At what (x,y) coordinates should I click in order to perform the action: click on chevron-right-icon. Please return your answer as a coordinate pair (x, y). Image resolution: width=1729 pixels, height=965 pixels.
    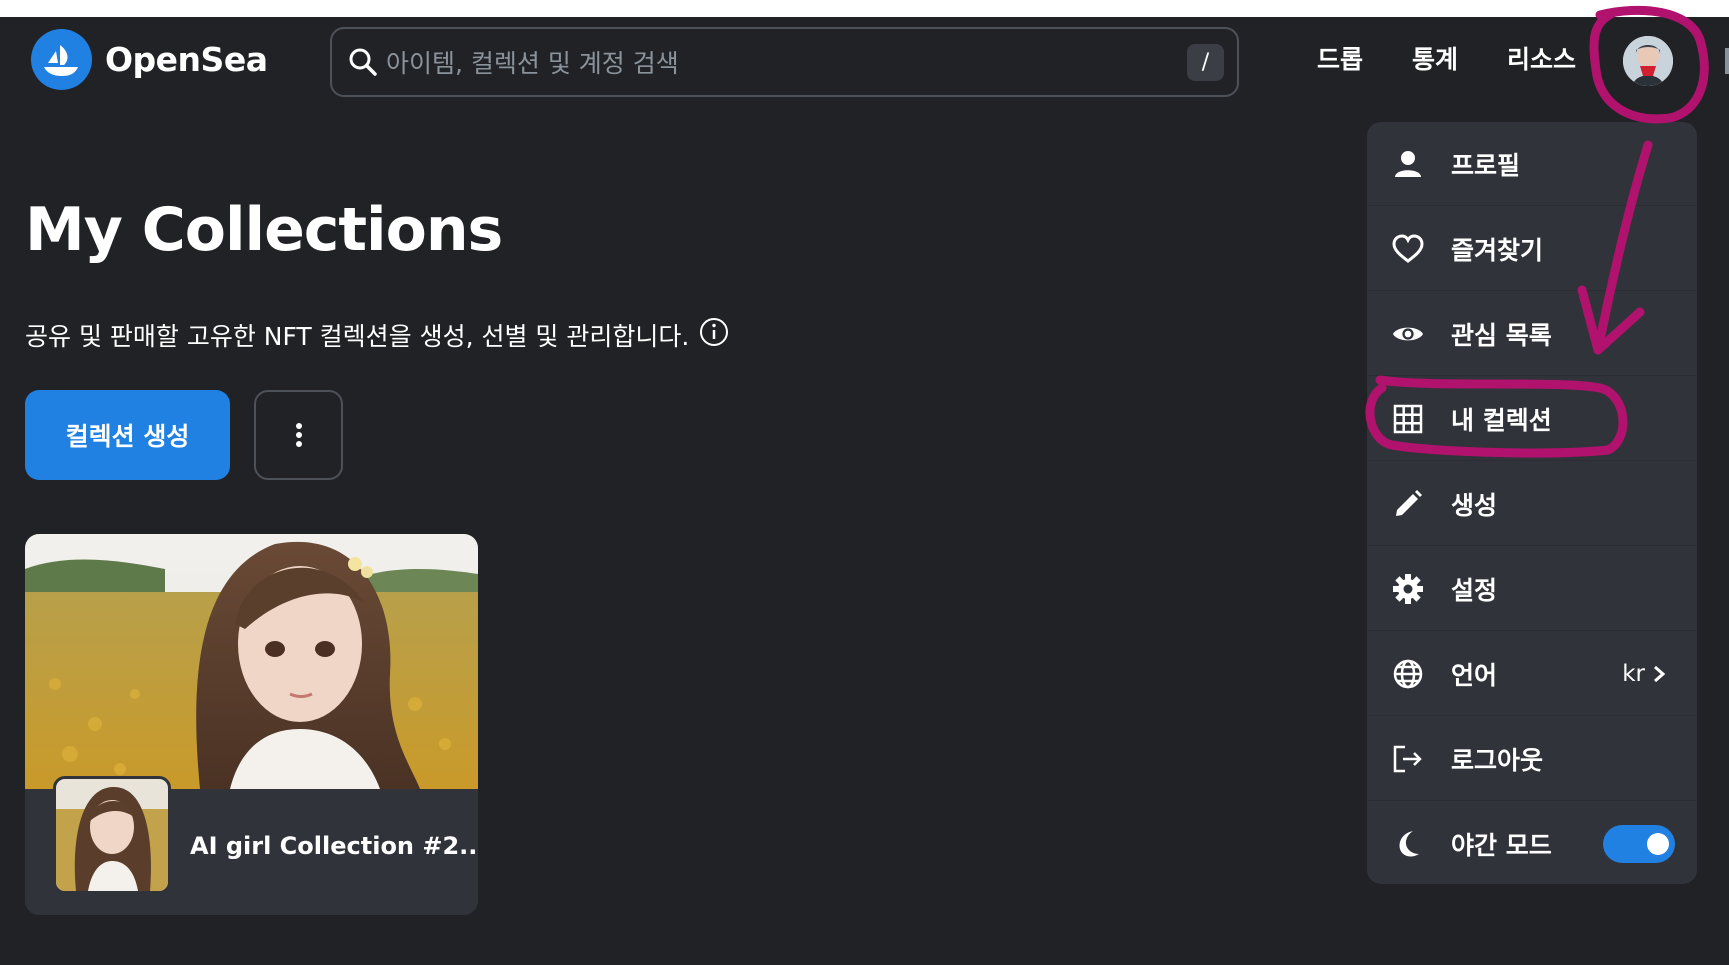
    Looking at the image, I should click on (1659, 673).